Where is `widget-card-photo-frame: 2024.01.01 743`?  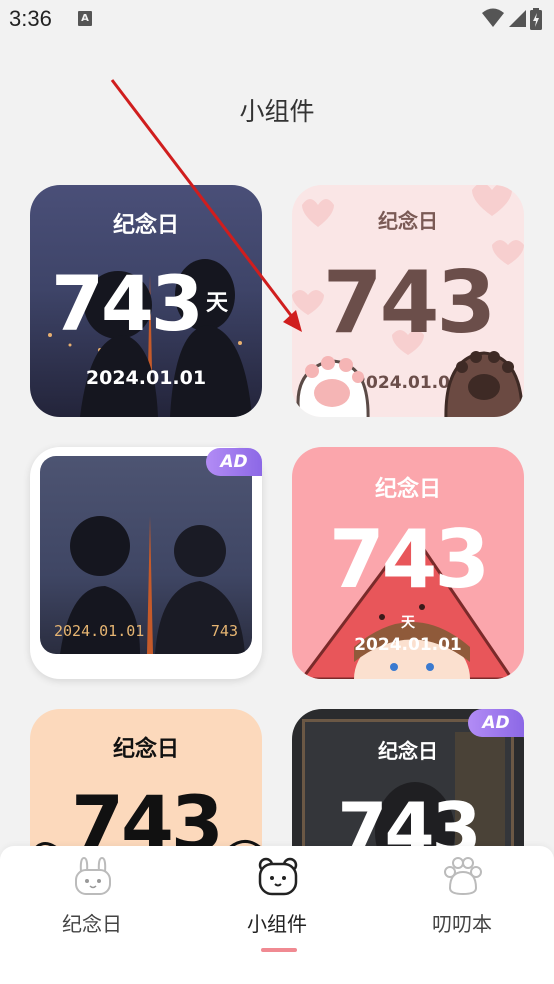 widget-card-photo-frame: 2024.01.01 743 is located at coordinates (146, 563).